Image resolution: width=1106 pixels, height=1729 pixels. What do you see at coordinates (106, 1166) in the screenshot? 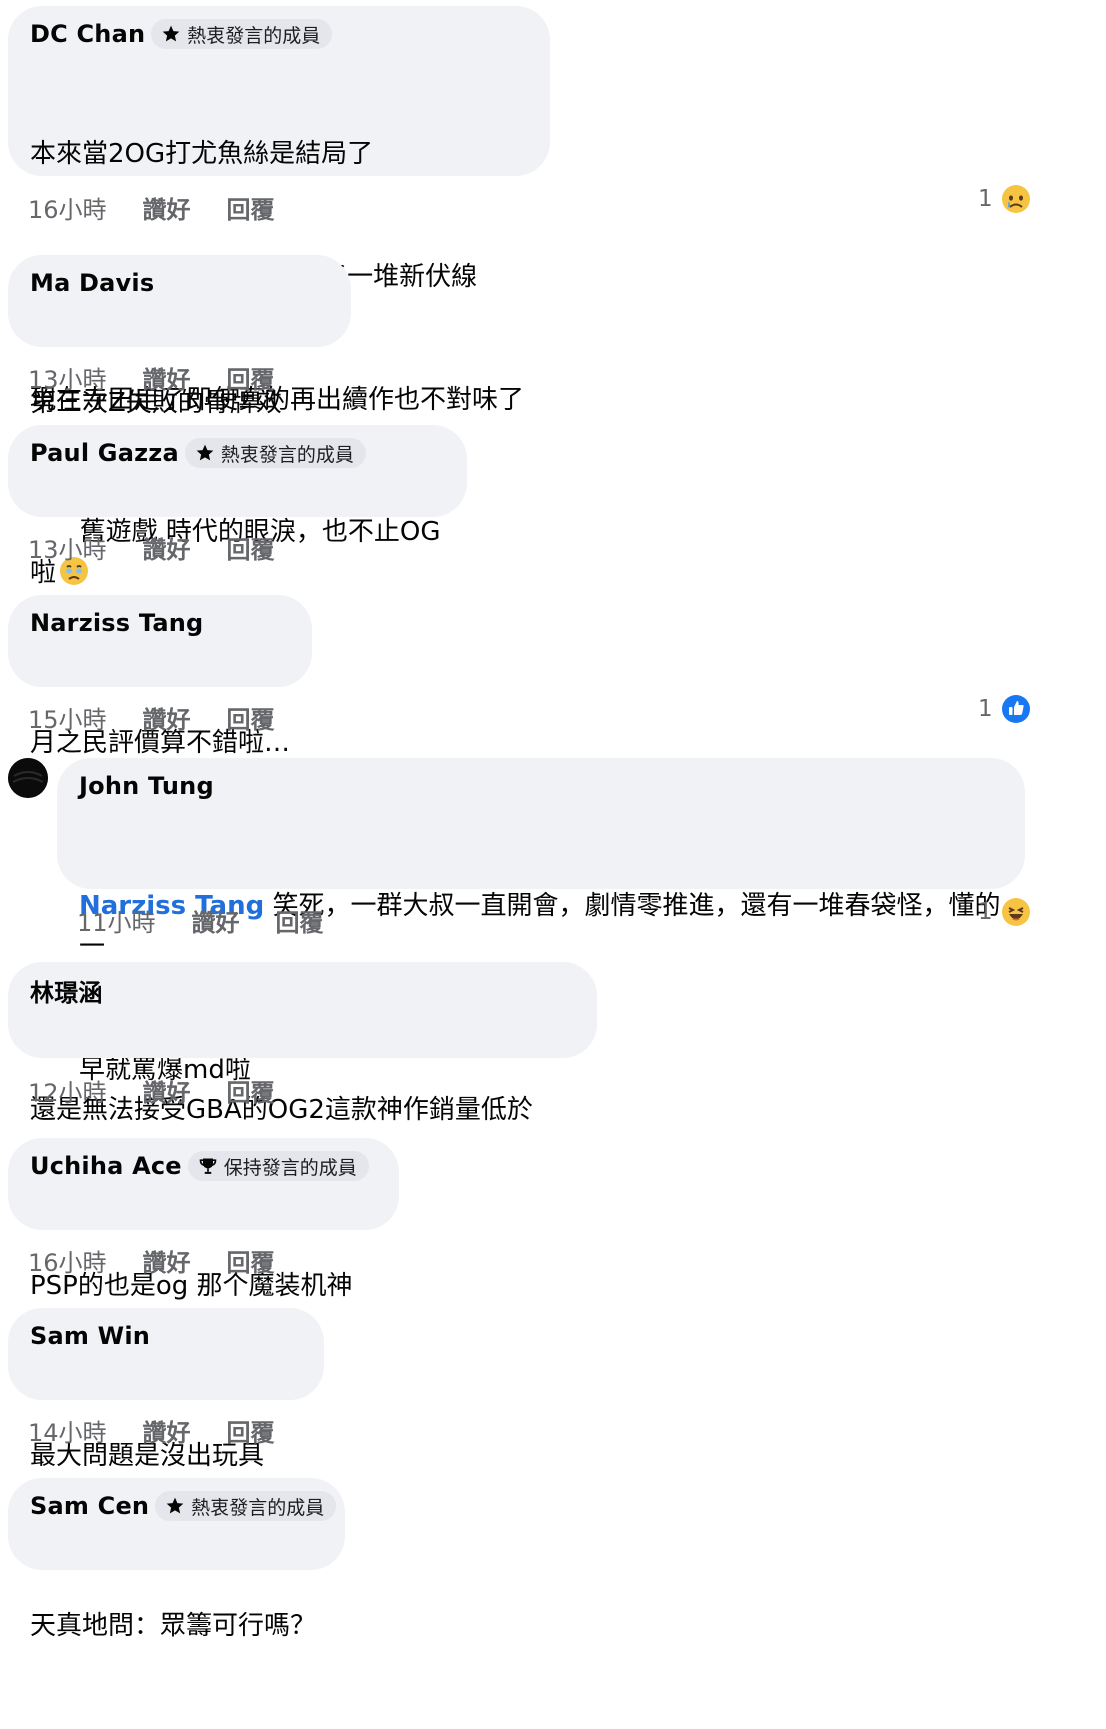
I see `comment-author: Uchiha Ace` at bounding box center [106, 1166].